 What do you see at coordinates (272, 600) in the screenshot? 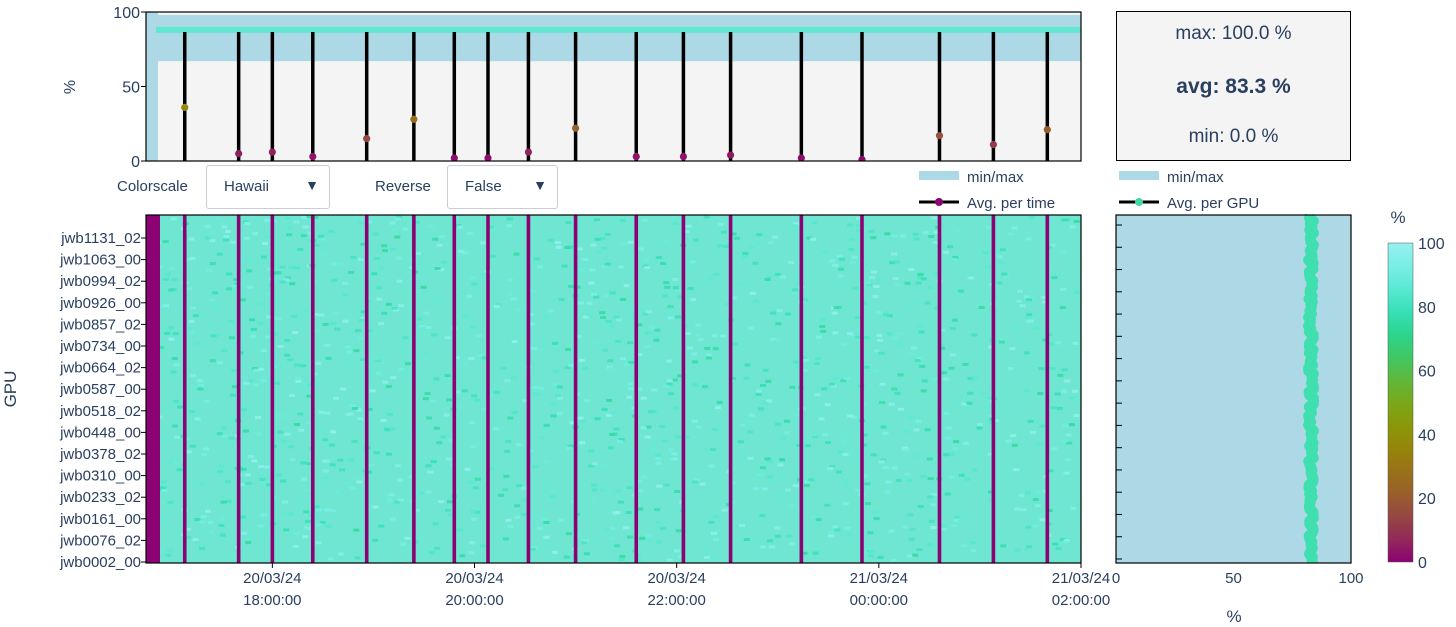
I see `heatmap-x-tick-time: 18:00:00` at bounding box center [272, 600].